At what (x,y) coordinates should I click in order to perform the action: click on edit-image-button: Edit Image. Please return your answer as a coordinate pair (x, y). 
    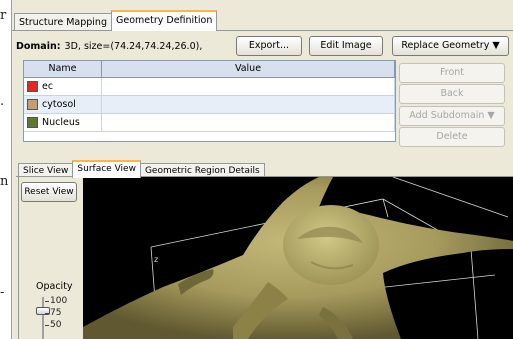
    Looking at the image, I should click on (346, 46).